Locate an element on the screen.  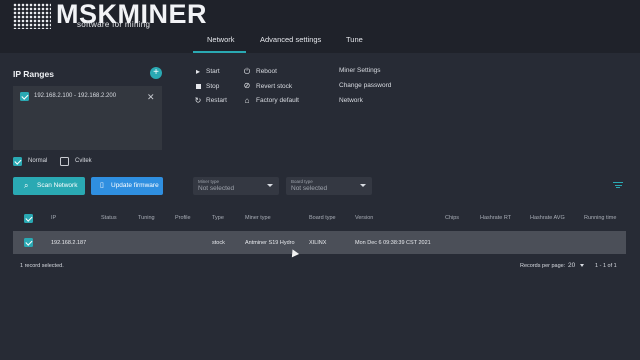
column-header-miner-type: Miner type is located at coordinates (258, 218).